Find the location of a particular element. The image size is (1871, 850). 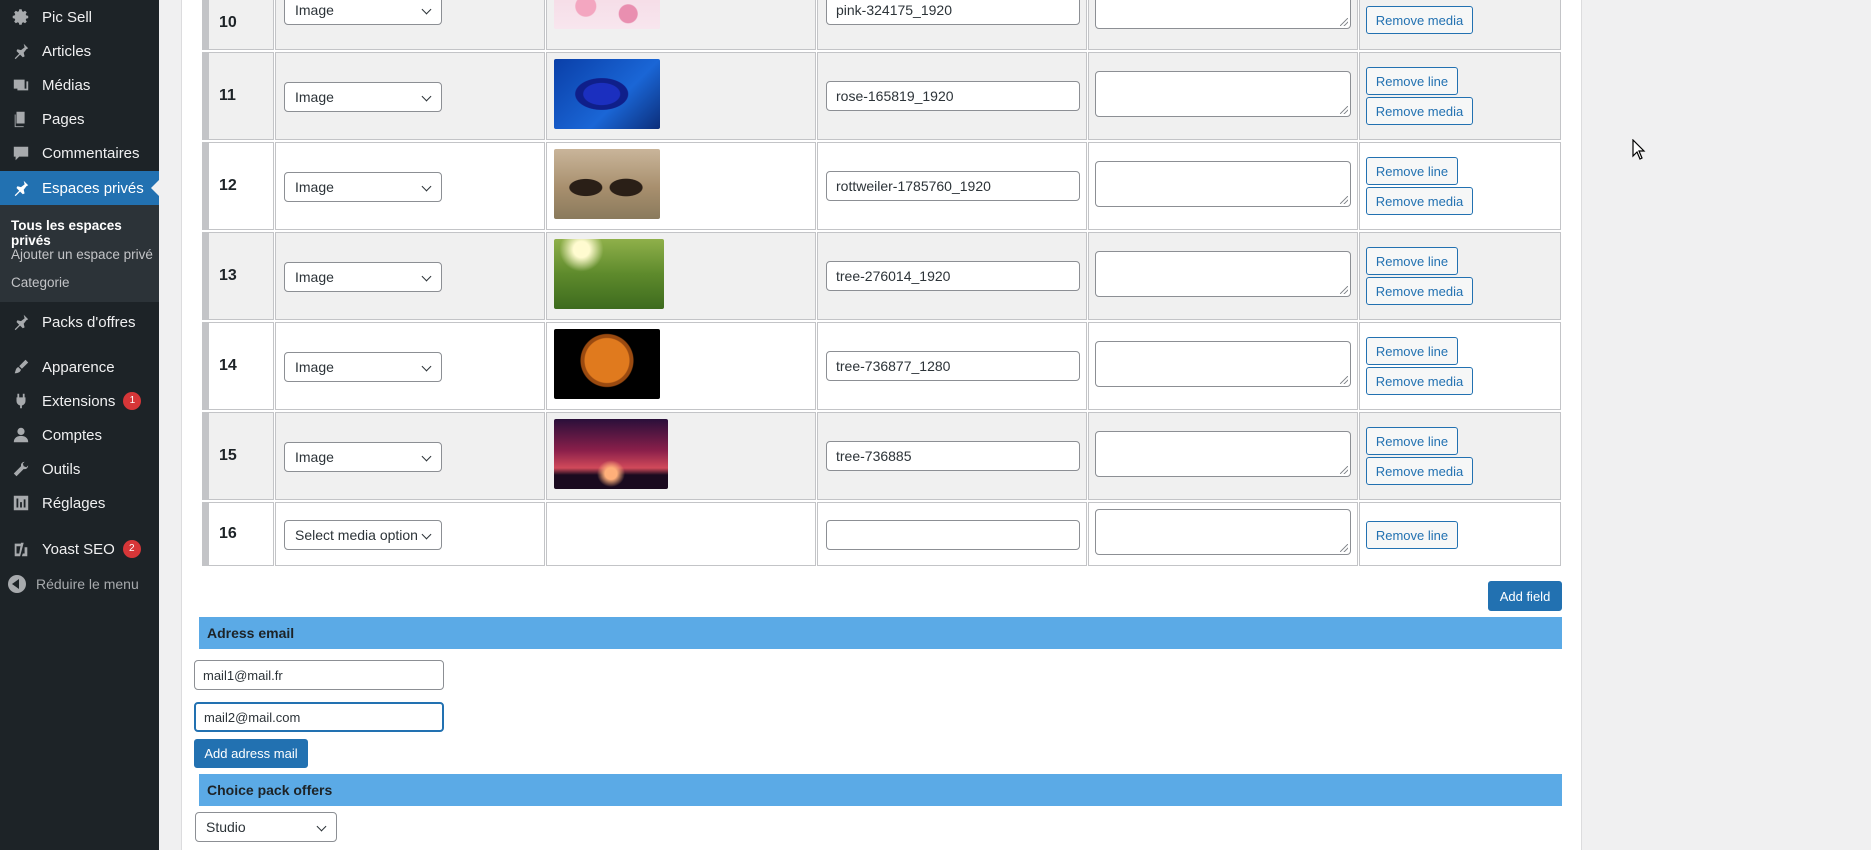

menu-extensions: Extensions 1 is located at coordinates (79, 401).